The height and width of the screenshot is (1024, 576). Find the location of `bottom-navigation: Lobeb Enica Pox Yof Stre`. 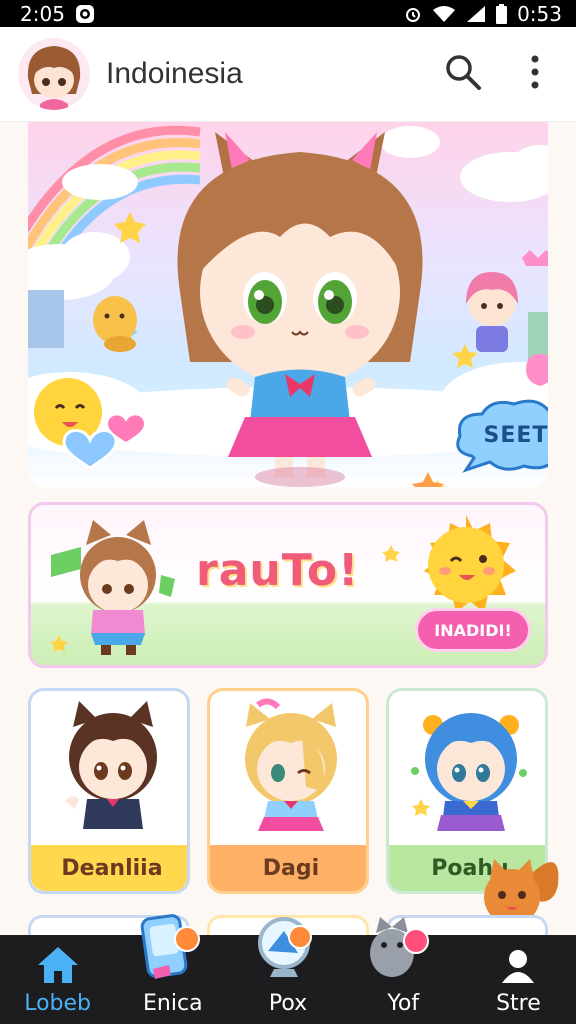

bottom-navigation: Lobeb Enica Pox Yof Stre is located at coordinates (288, 969).